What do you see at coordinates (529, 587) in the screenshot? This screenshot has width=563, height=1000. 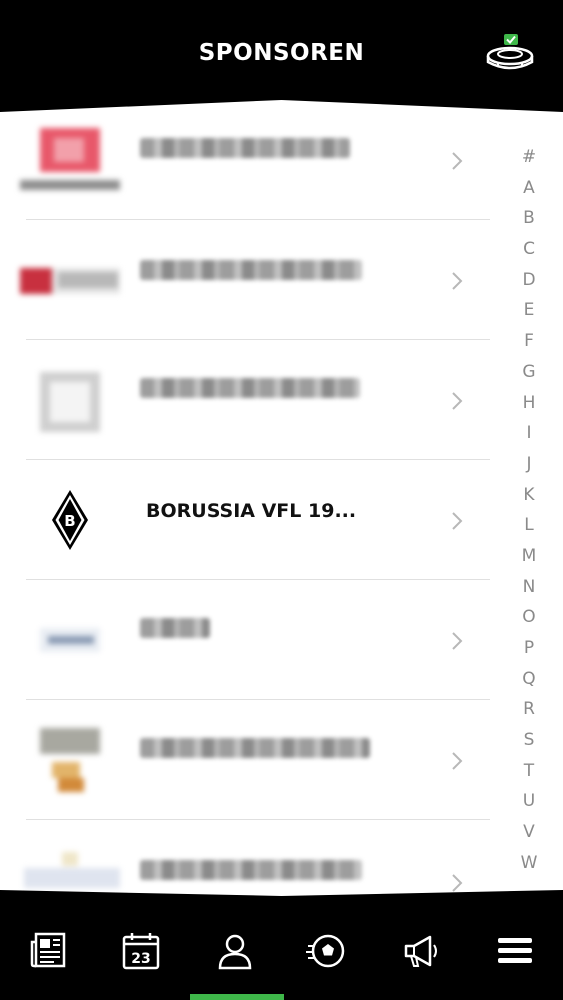 I see `index-letter: N` at bounding box center [529, 587].